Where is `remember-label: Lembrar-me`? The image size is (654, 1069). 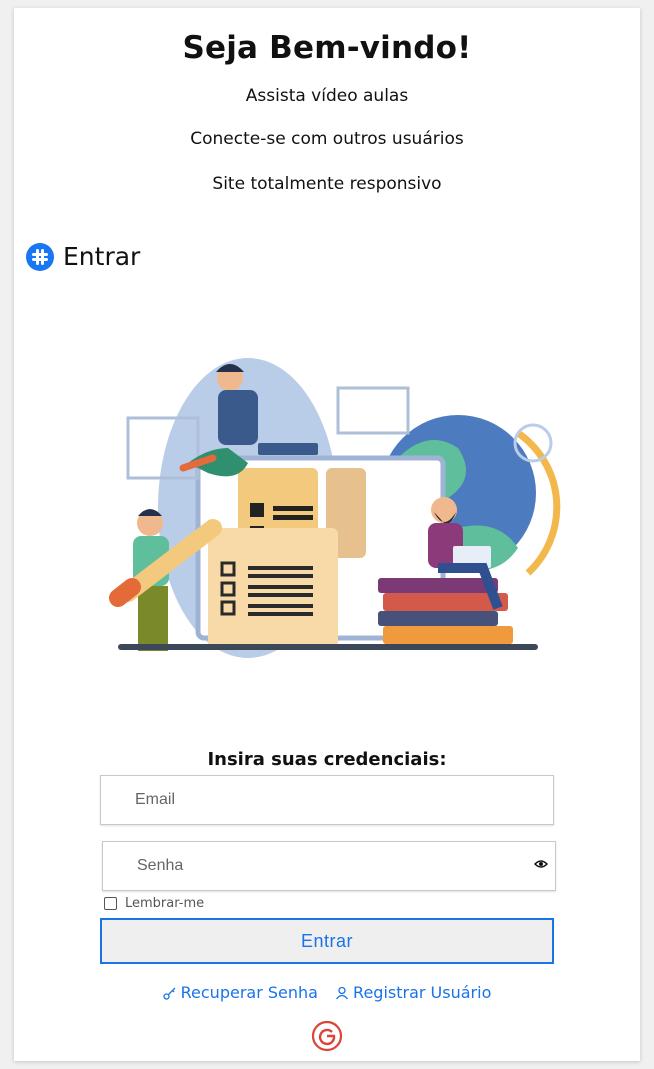 remember-label: Lembrar-me is located at coordinates (165, 903).